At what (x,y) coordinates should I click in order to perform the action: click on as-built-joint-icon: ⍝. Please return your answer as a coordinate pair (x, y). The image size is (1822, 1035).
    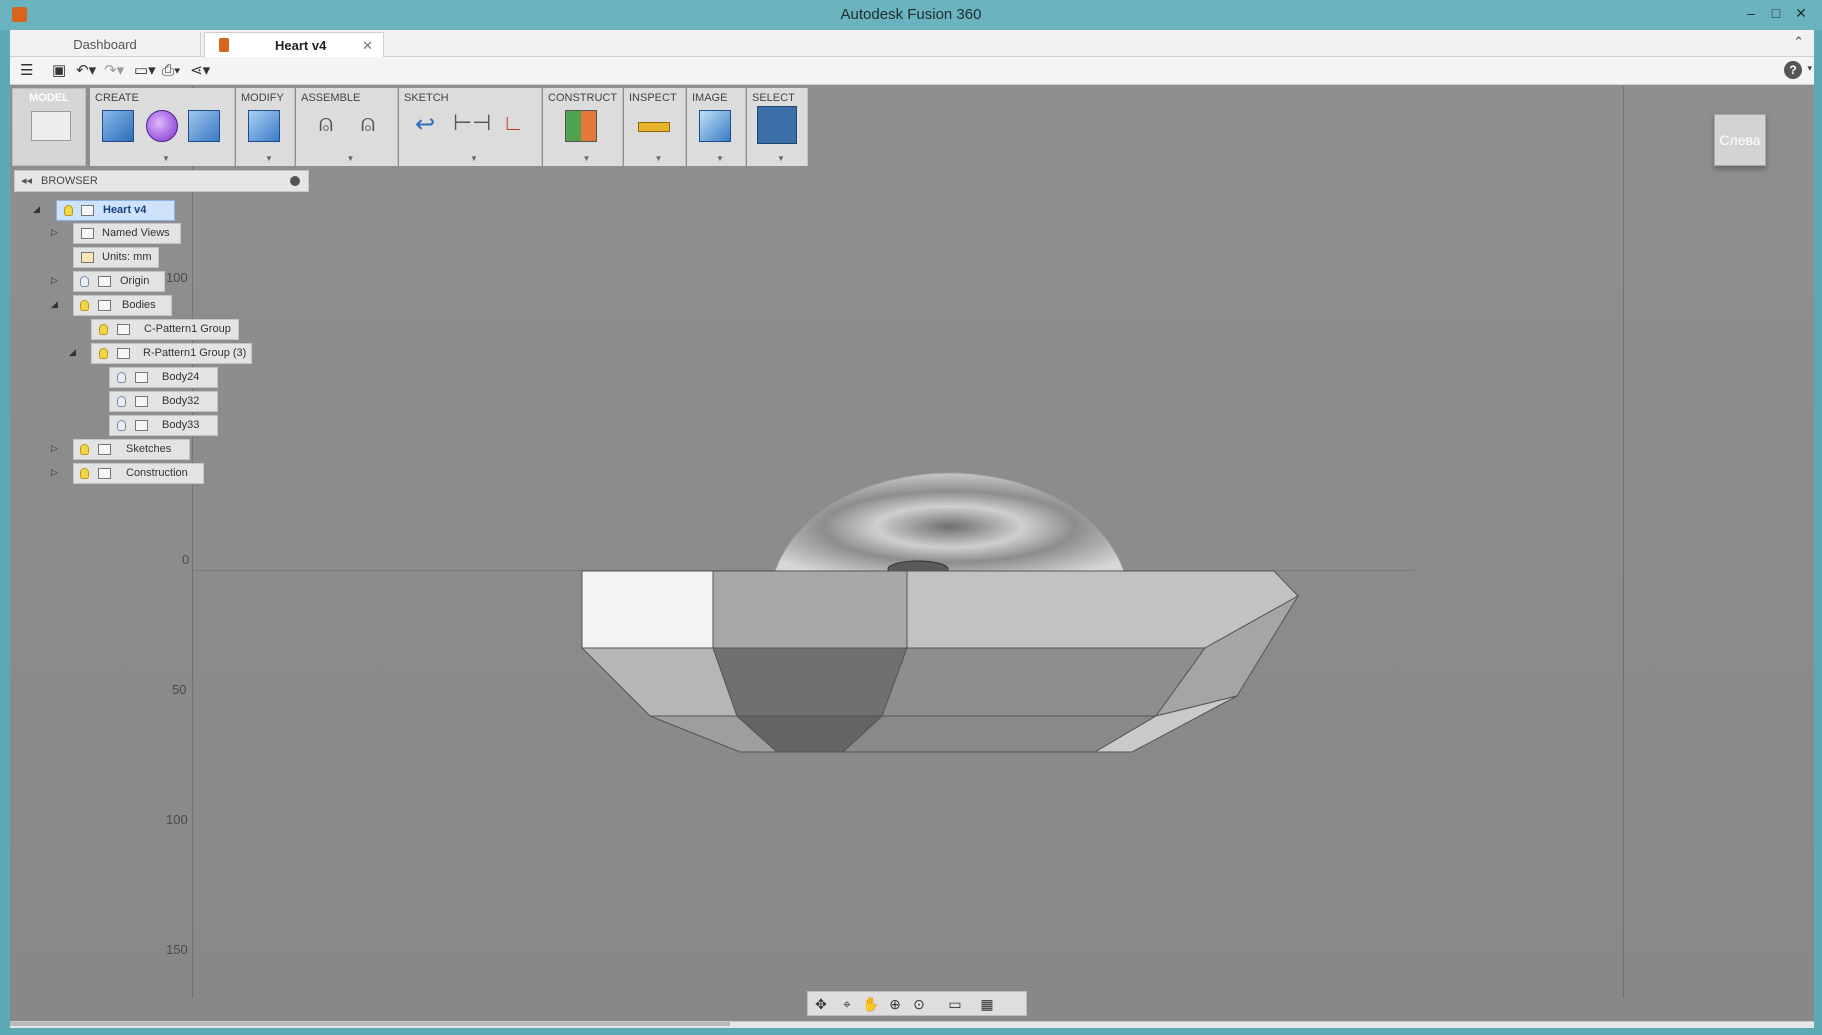
    Looking at the image, I should click on (368, 126).